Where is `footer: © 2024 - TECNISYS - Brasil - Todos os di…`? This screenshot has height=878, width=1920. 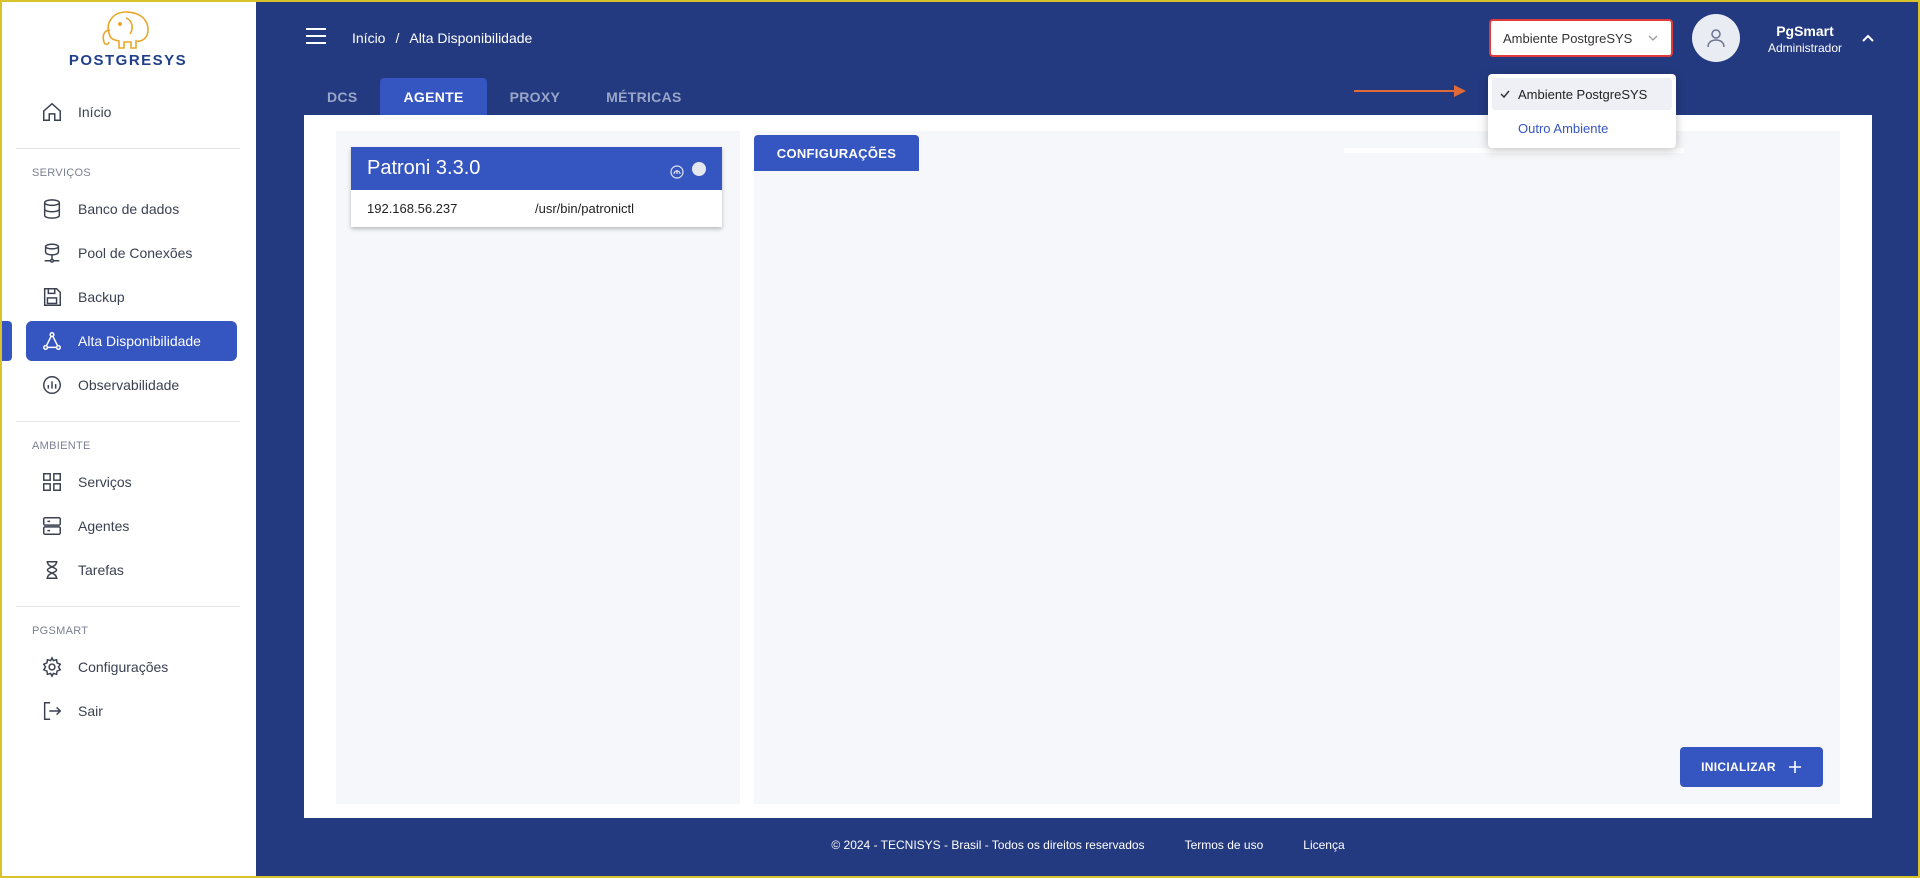
footer: © 2024 - TECNISYS - Brasil - Todos os di… is located at coordinates (1088, 845).